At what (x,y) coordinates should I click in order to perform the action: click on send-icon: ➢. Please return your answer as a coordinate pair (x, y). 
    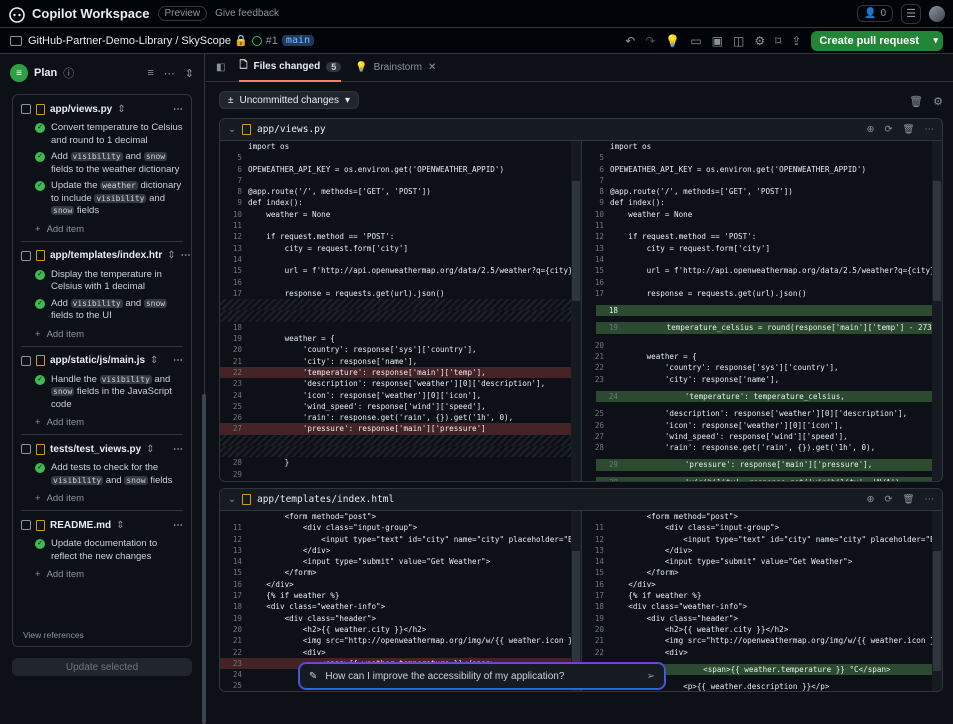
    Looking at the image, I should click on (651, 676).